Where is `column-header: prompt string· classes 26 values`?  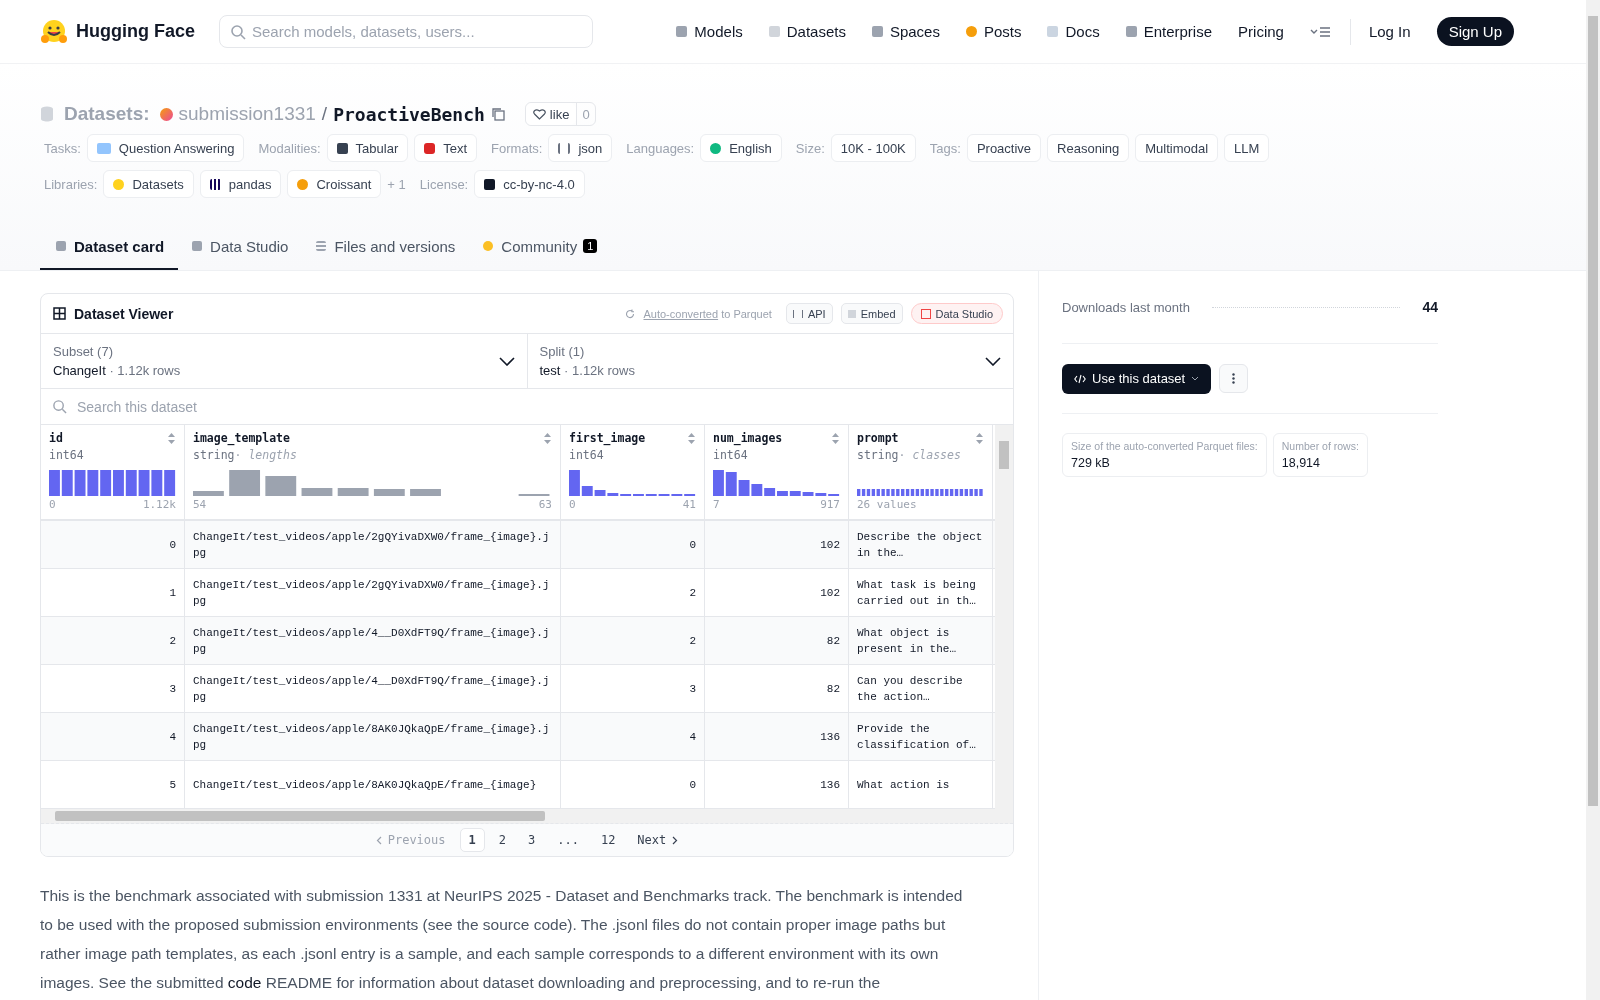 column-header: prompt string· classes 26 values is located at coordinates (921, 472).